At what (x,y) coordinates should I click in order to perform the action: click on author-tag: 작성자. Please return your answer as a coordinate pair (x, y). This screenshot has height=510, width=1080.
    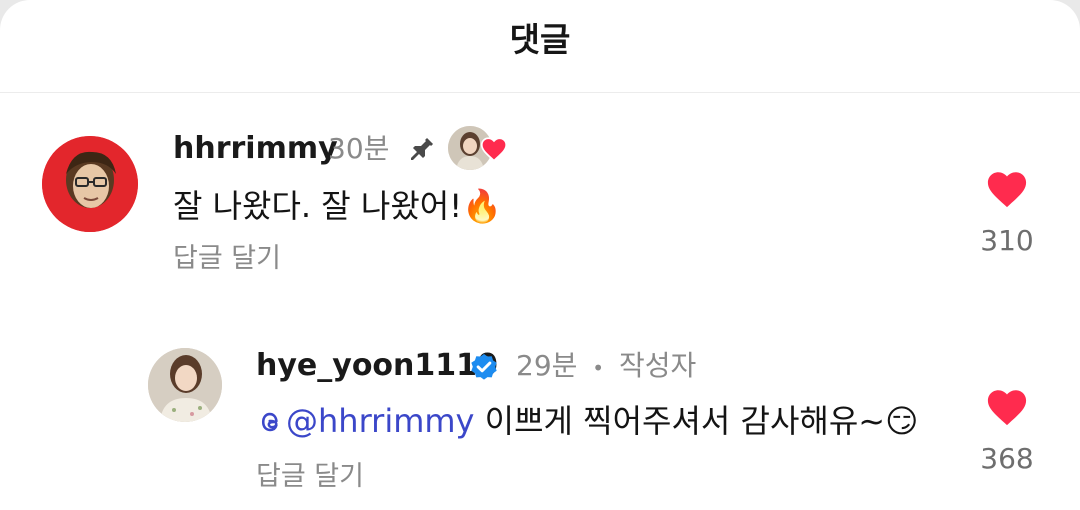
    Looking at the image, I should click on (658, 365).